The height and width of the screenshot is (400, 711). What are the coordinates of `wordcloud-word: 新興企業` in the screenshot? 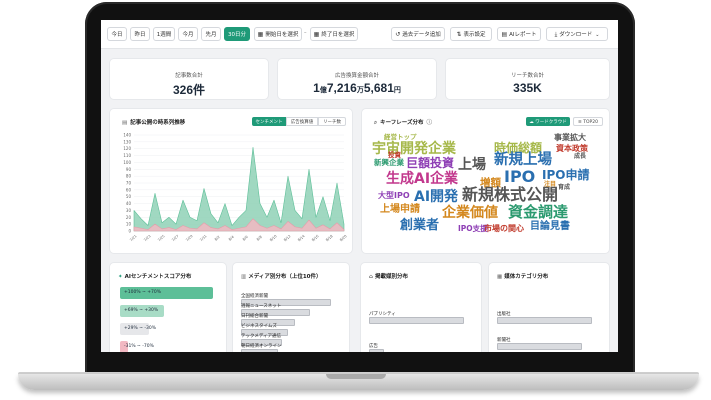 It's located at (389, 163).